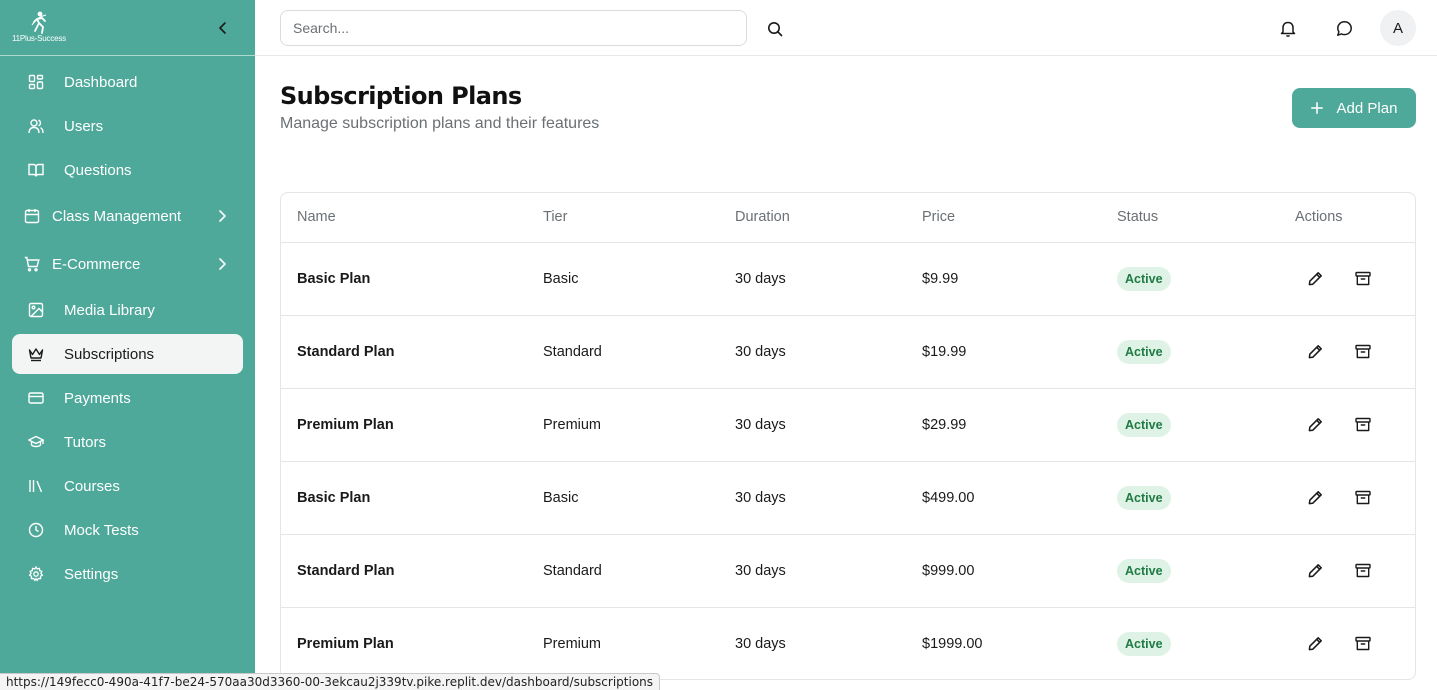  Describe the element at coordinates (127, 486) in the screenshot. I see `sidebar-item-courses: Courses` at that location.